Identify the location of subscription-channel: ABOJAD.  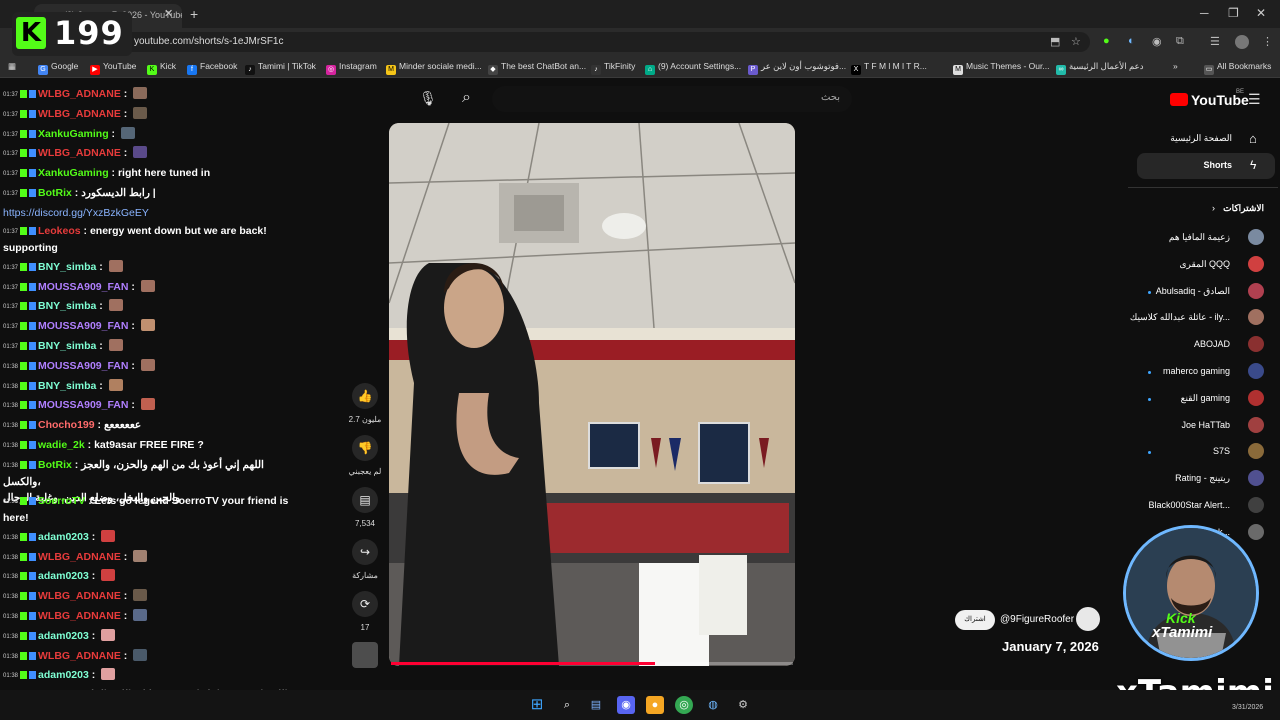
(1212, 344).